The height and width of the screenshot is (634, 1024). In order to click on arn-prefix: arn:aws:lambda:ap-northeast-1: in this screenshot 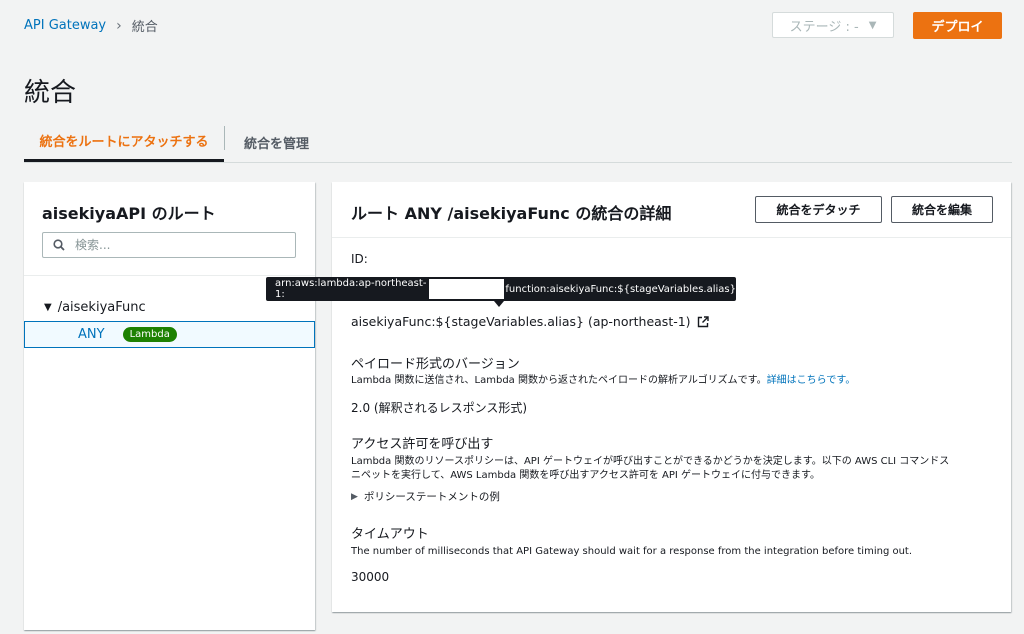, I will do `click(351, 289)`.